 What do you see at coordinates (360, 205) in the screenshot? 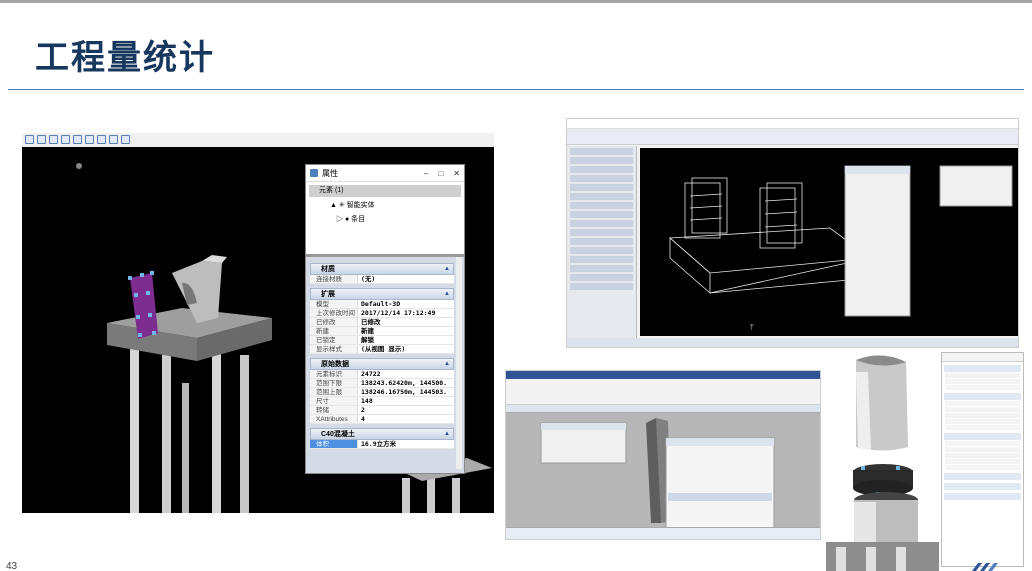
I see `tree-item-label: 智能实体` at bounding box center [360, 205].